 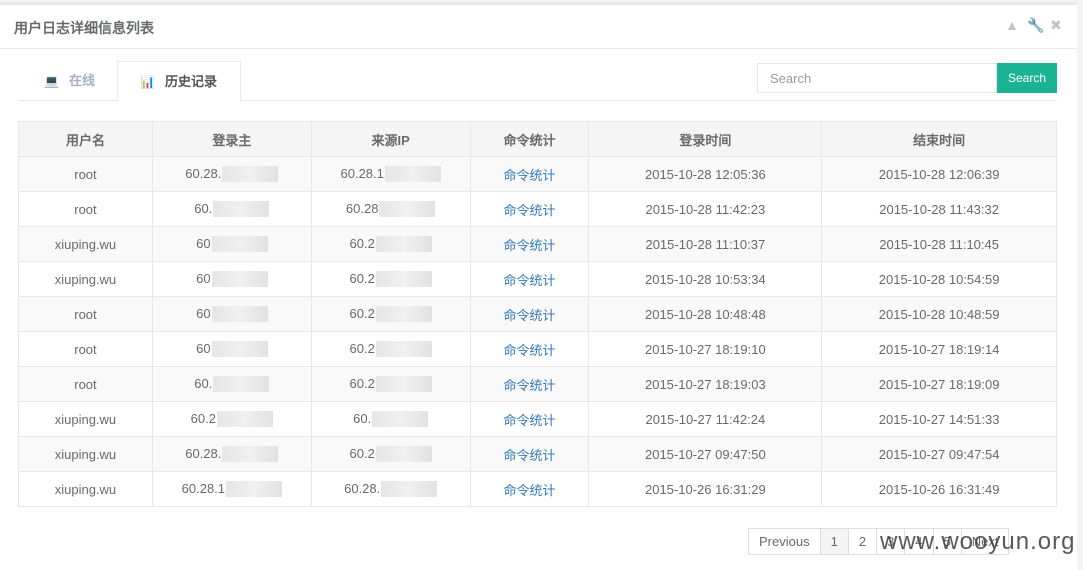 I want to click on cell-host: 60, so click(x=231, y=314).